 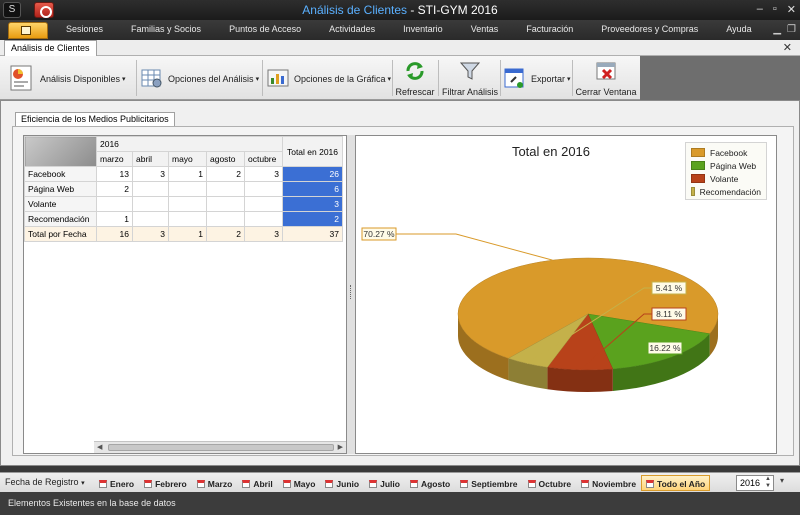 What do you see at coordinates (549, 29) in the screenshot?
I see `menu-item: Facturación` at bounding box center [549, 29].